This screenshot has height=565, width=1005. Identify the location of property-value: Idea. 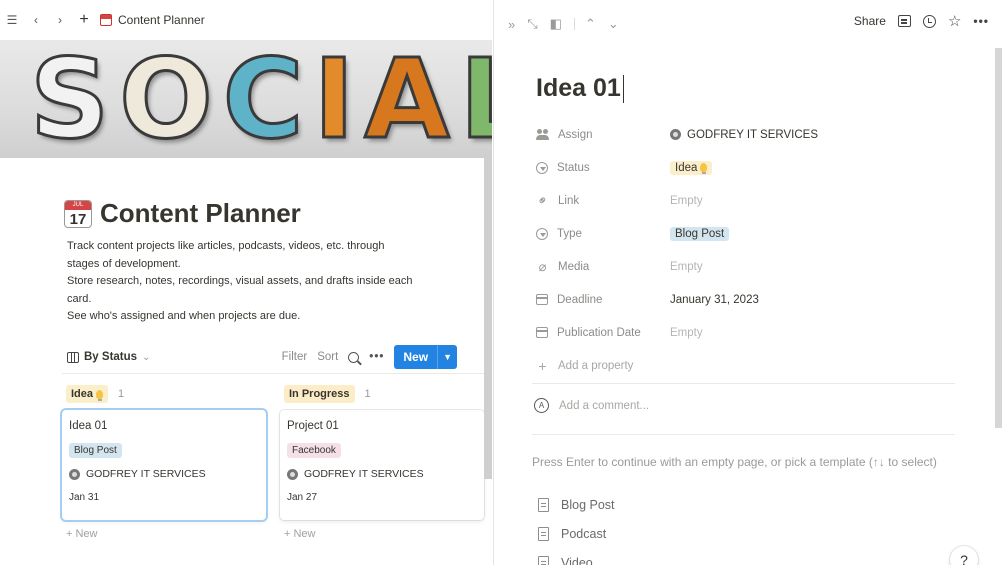
(691, 167).